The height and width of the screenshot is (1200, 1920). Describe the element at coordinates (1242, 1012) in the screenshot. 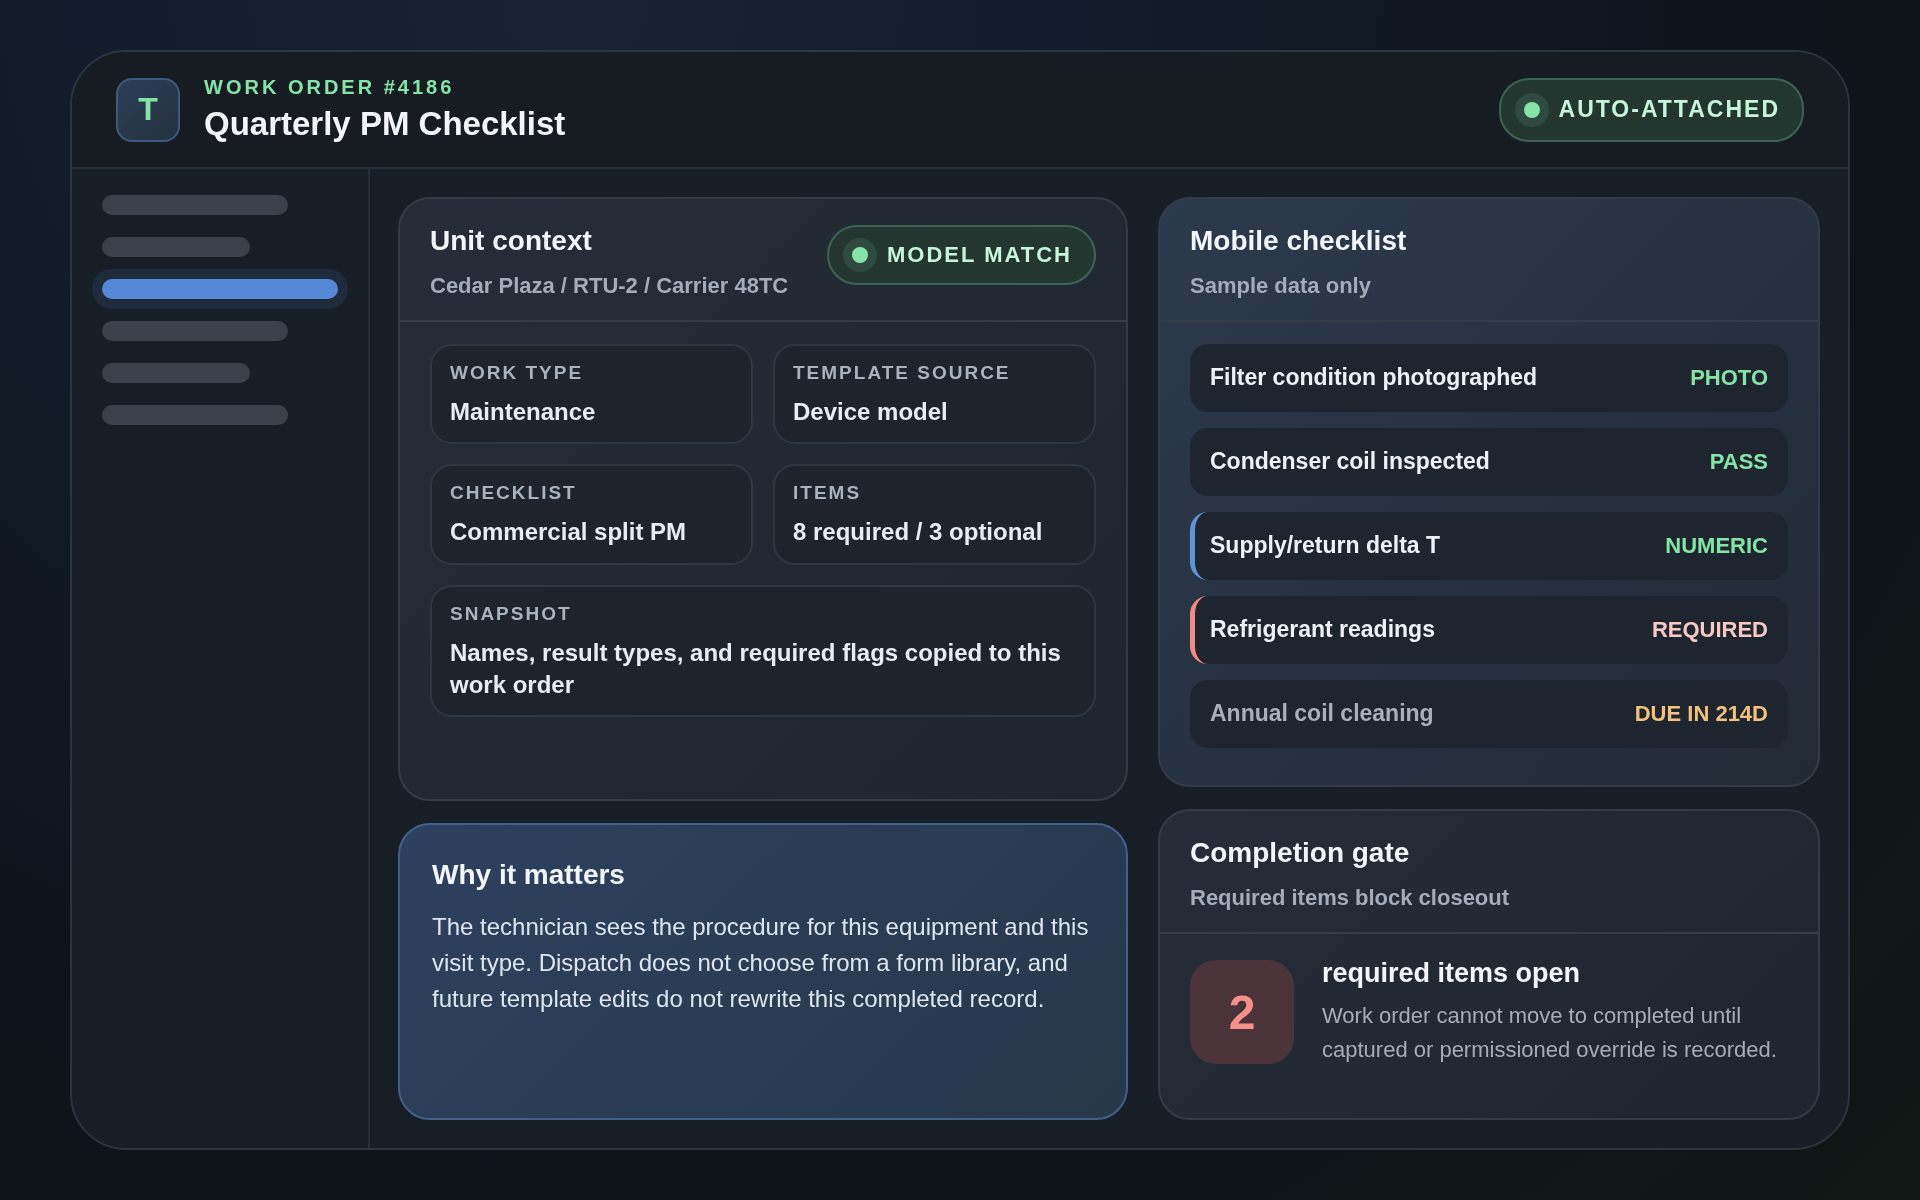

I see `open-count: 2` at that location.